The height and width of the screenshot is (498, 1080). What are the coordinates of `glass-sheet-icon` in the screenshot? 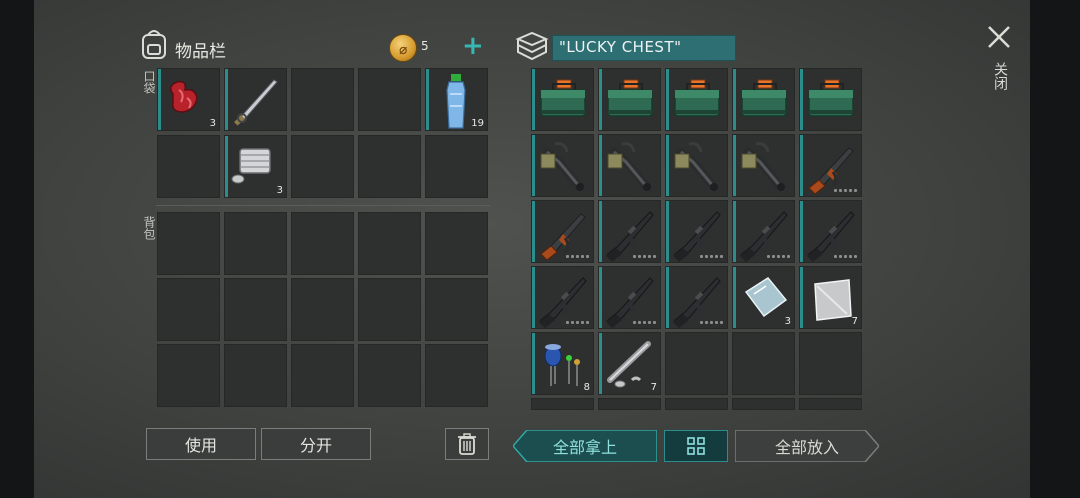 It's located at (766, 297).